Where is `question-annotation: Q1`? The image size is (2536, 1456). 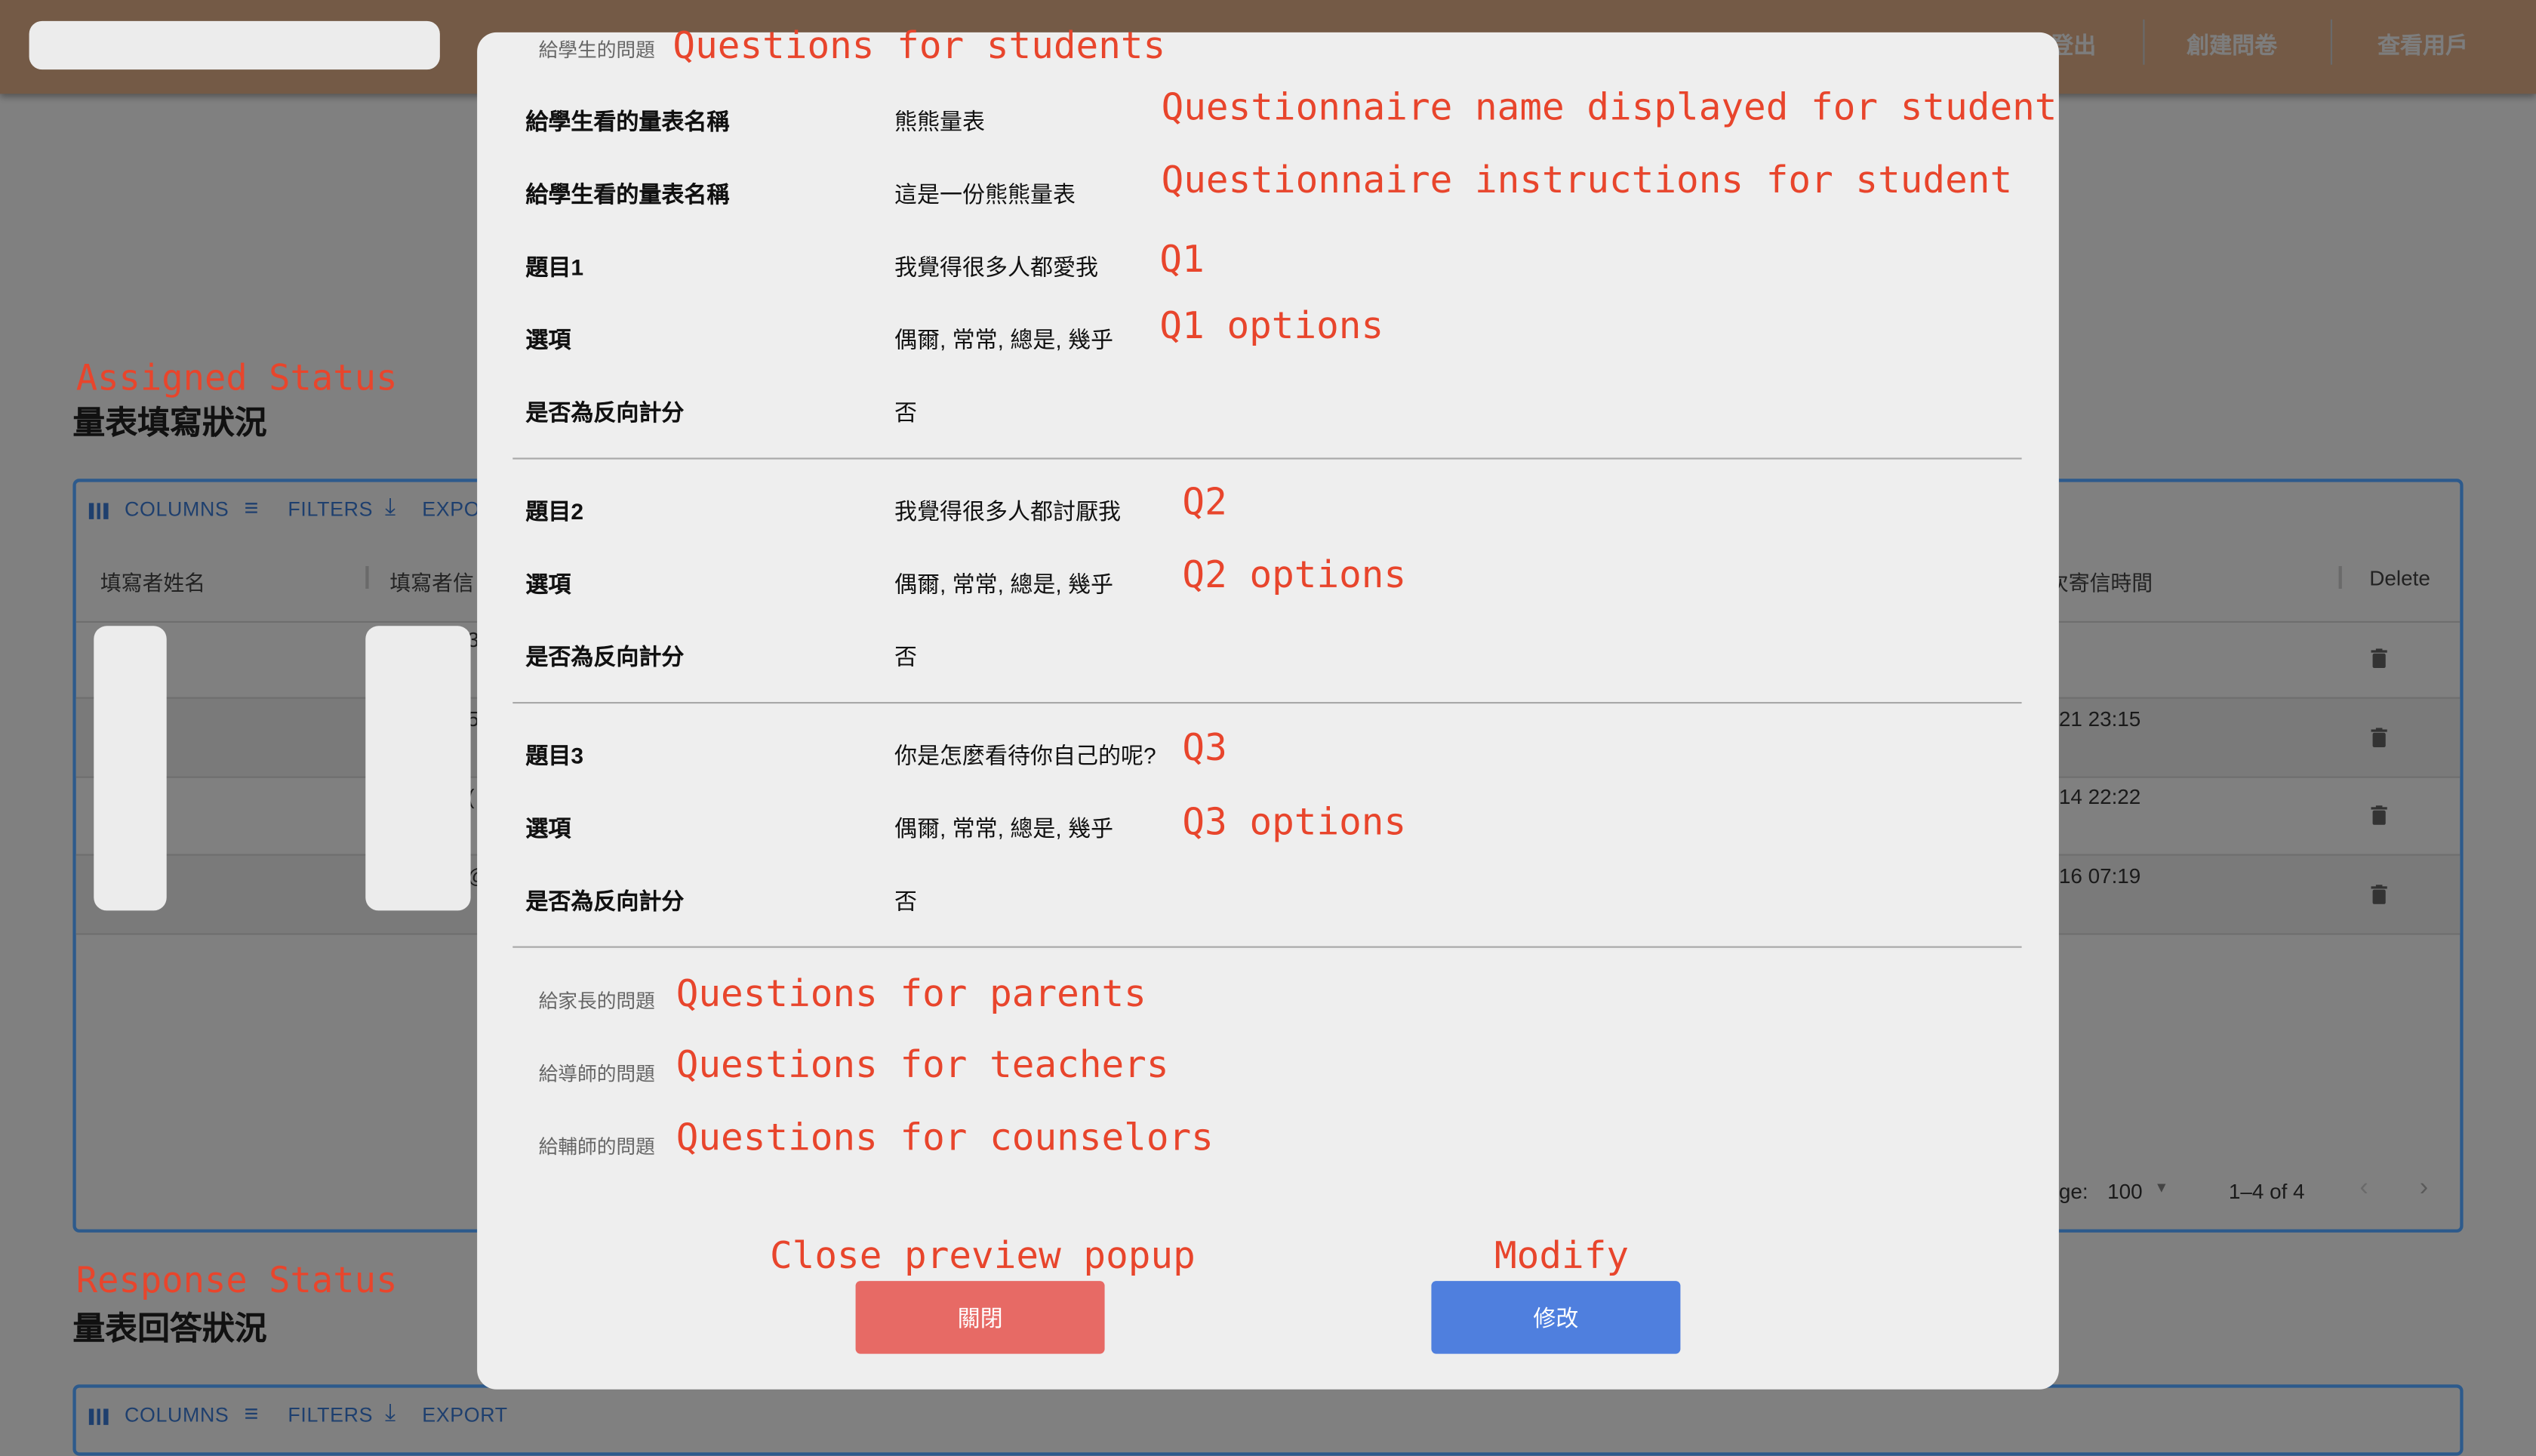
question-annotation: Q1 is located at coordinates (1182, 260).